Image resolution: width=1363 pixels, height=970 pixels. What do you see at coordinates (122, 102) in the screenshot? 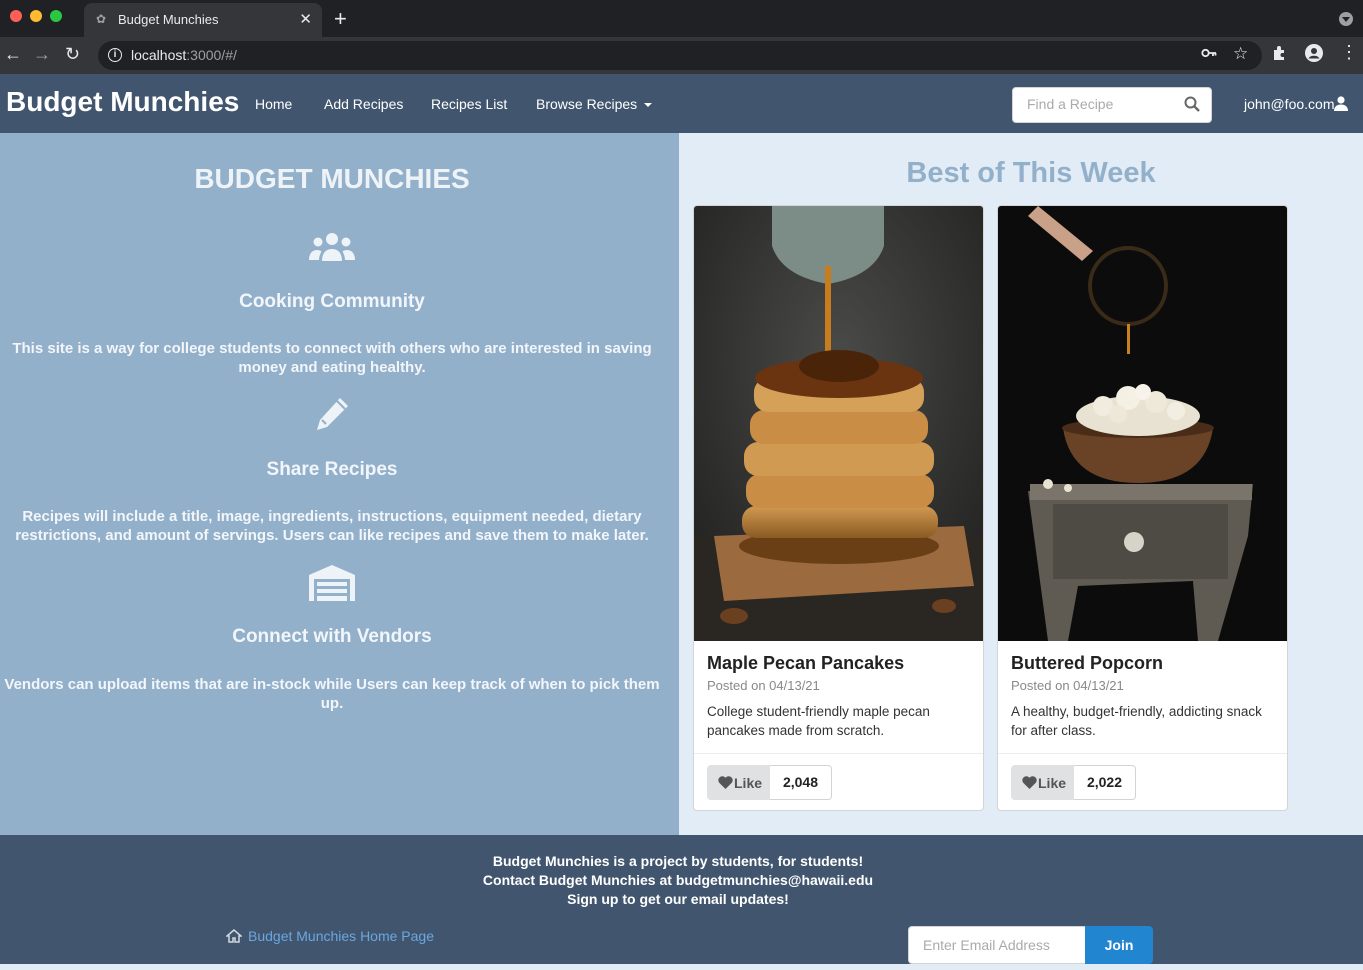
I see `brand-logo: Budget Munchies` at bounding box center [122, 102].